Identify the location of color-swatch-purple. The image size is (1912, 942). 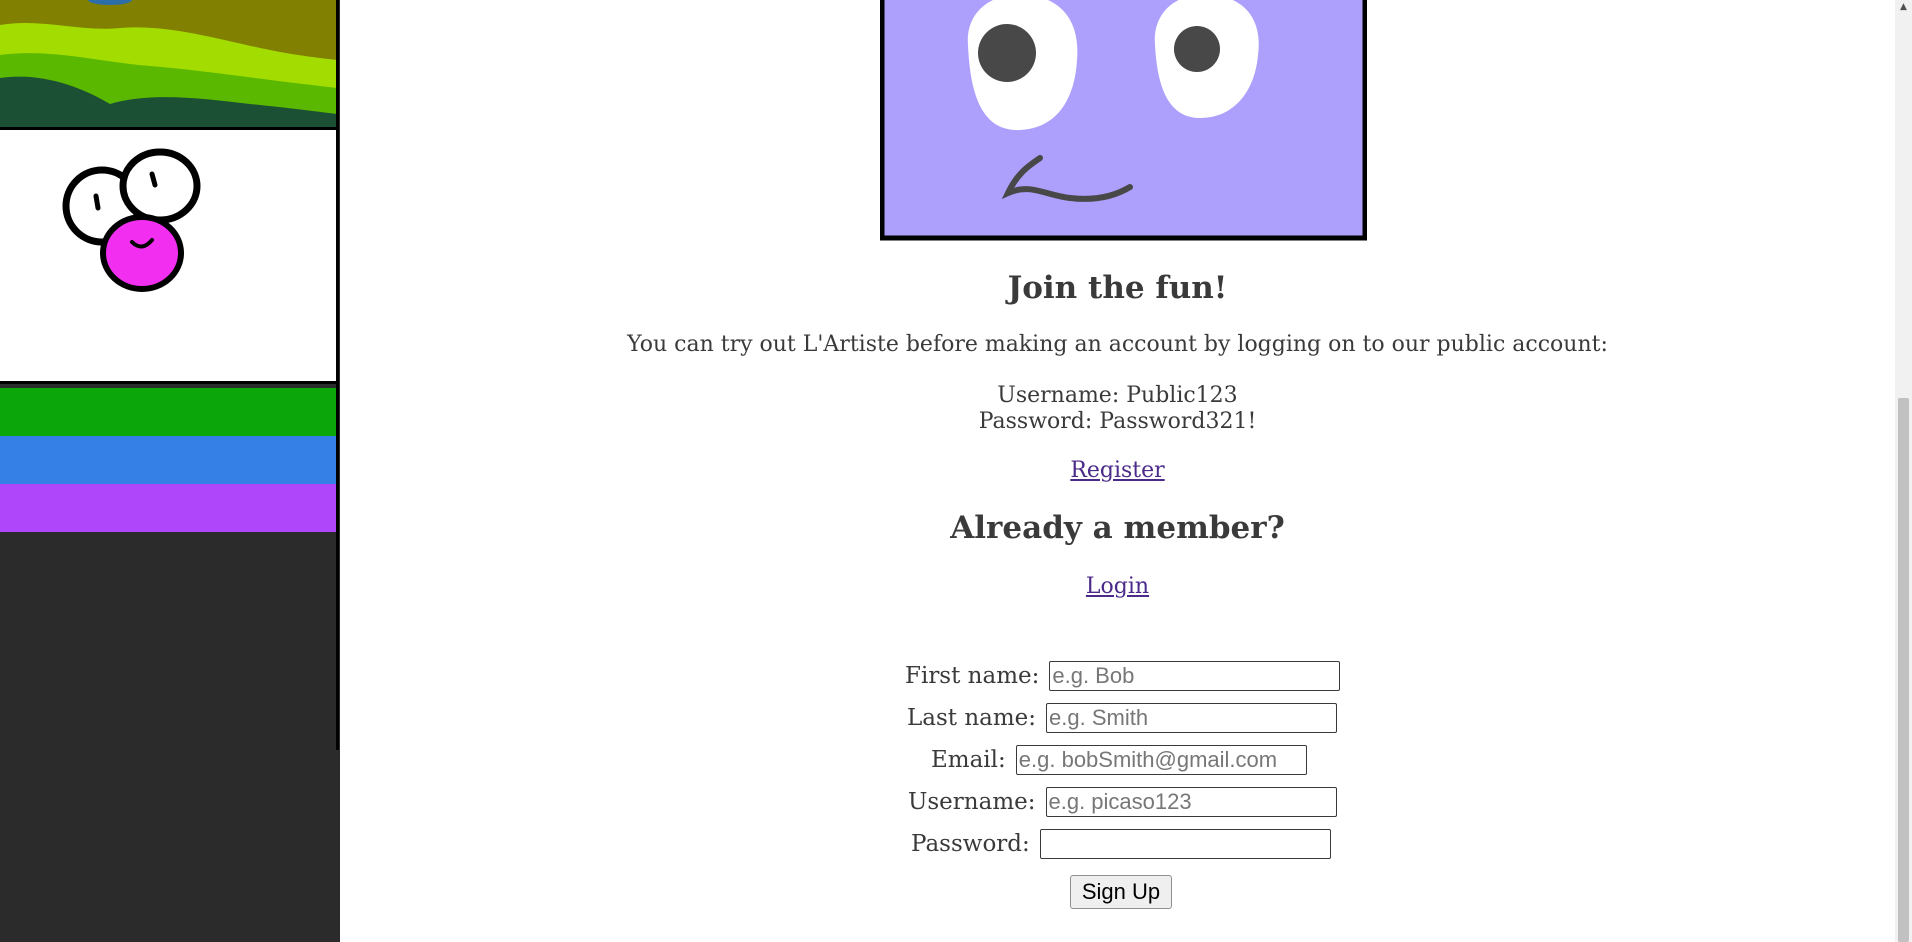
(168, 508).